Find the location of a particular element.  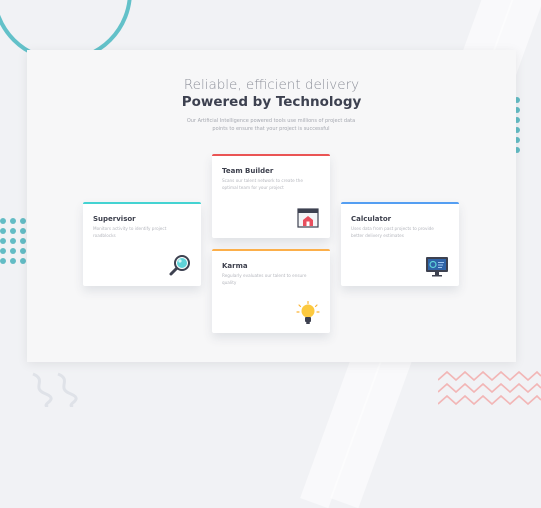

monitor-icon is located at coordinates (437, 267).